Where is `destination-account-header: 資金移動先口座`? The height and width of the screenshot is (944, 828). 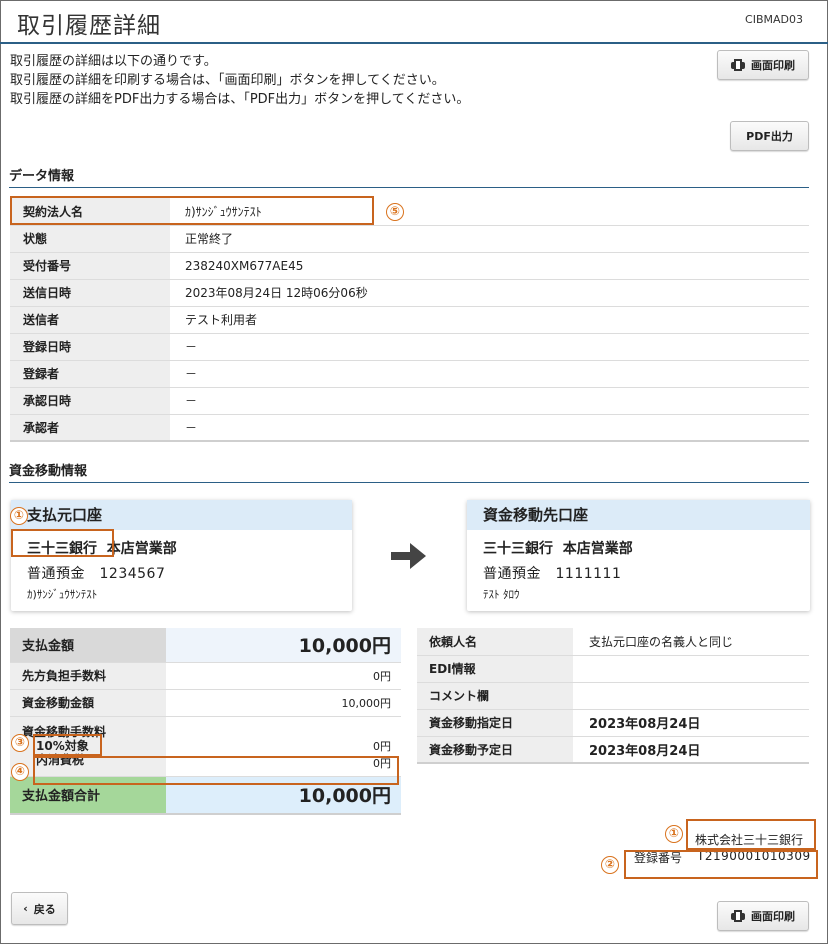
destination-account-header: 資金移動先口座 is located at coordinates (638, 515).